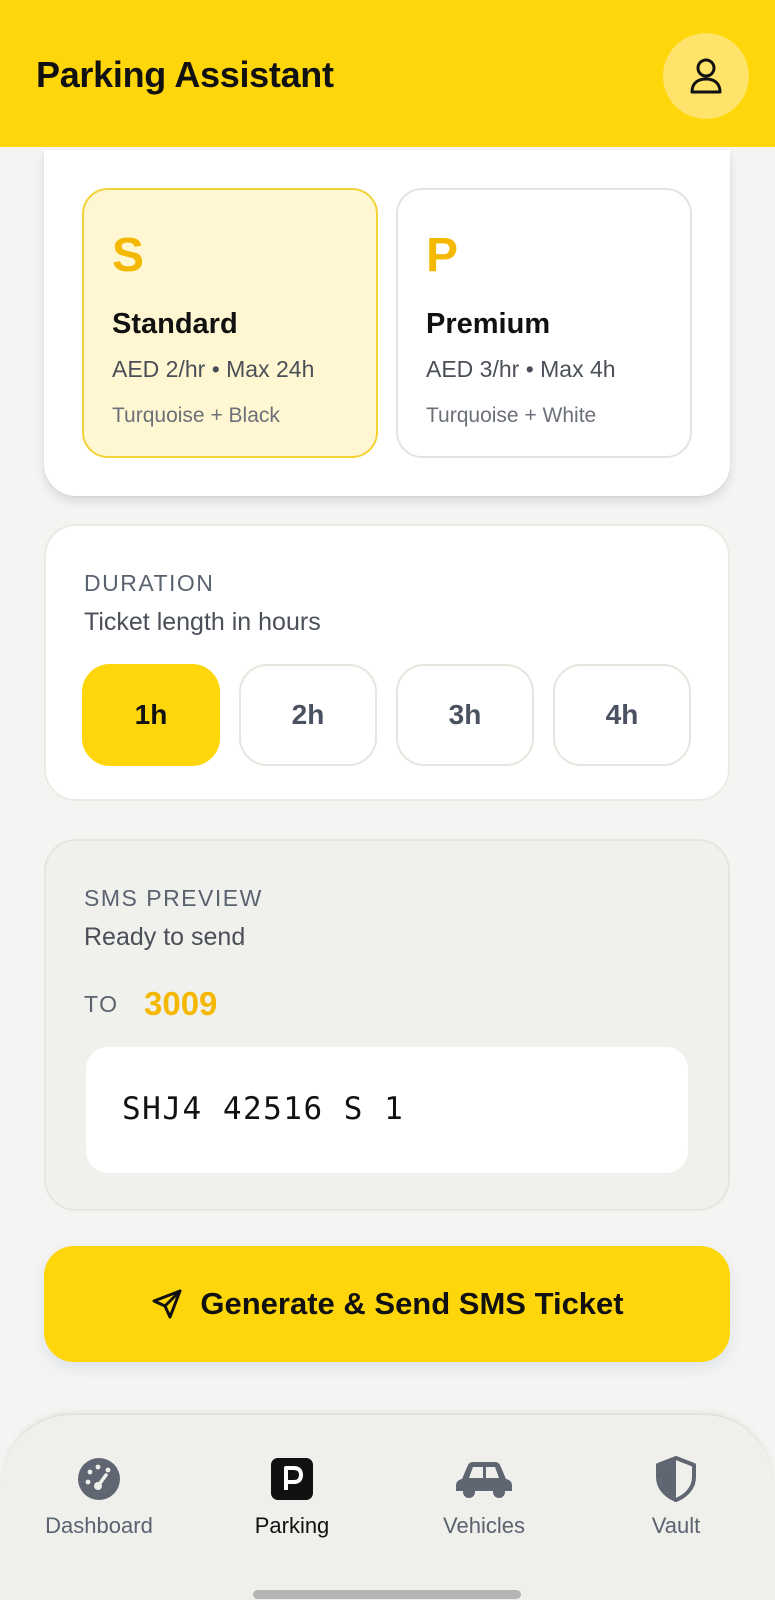  Describe the element at coordinates (488, 324) in the screenshot. I see `zone-name: Premium` at that location.